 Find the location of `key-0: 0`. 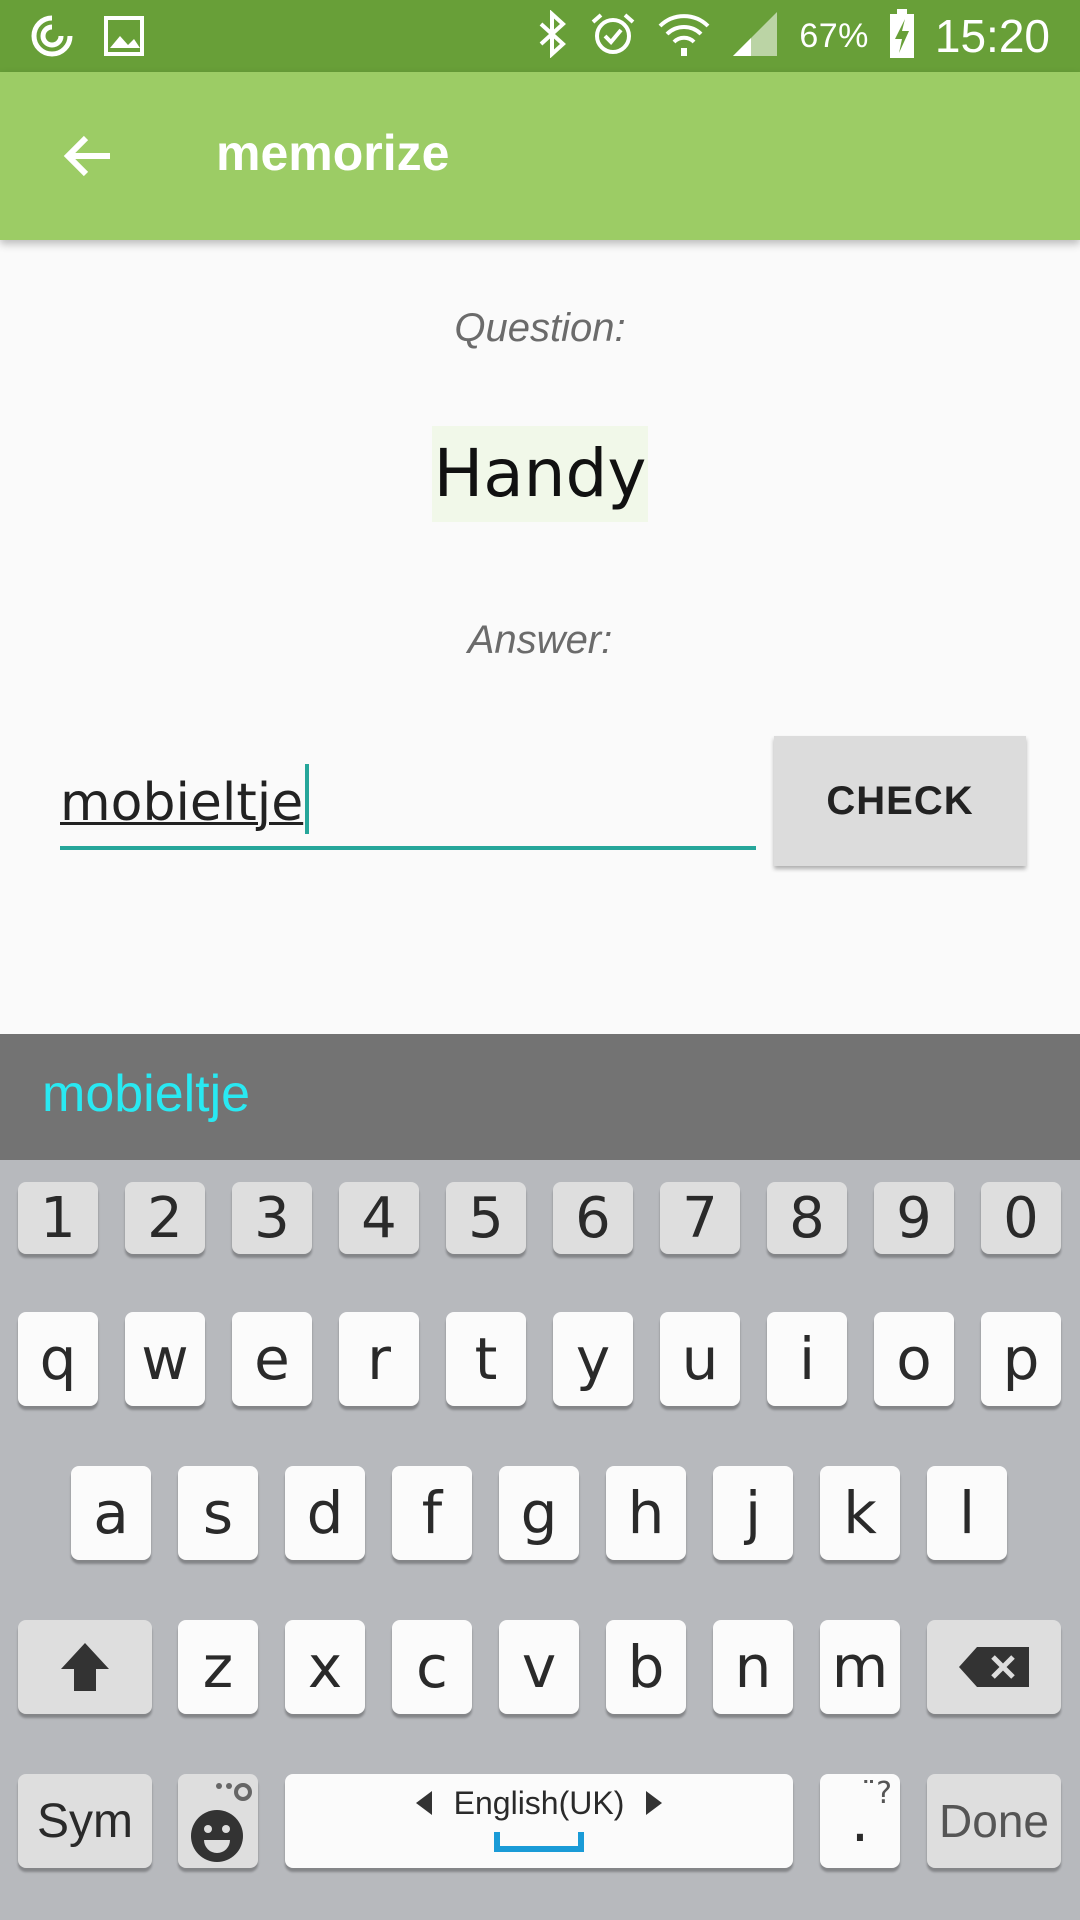

key-0: 0 is located at coordinates (1021, 1218).